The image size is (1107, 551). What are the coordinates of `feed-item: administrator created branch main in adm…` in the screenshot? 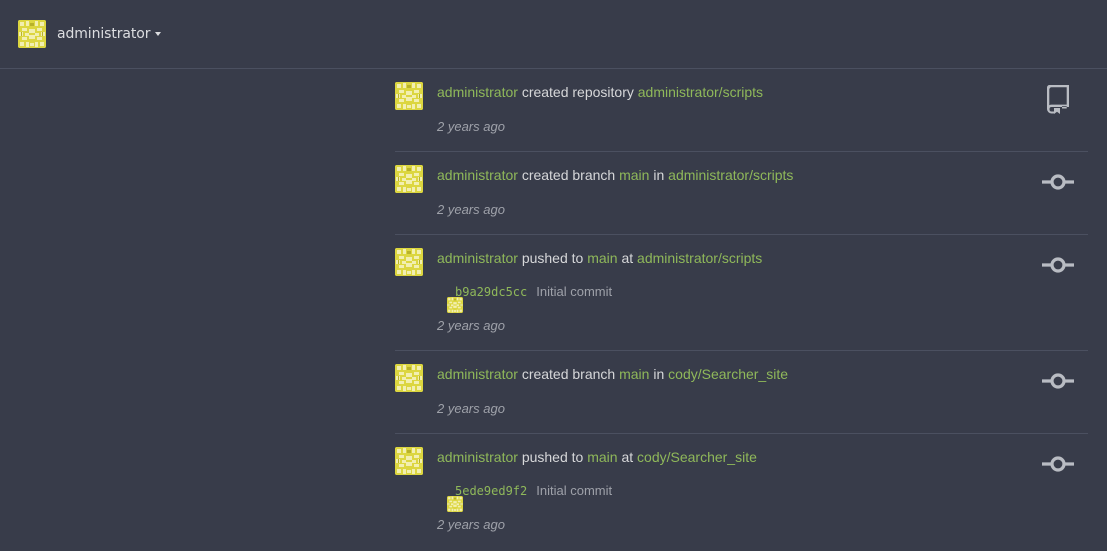 It's located at (741, 193).